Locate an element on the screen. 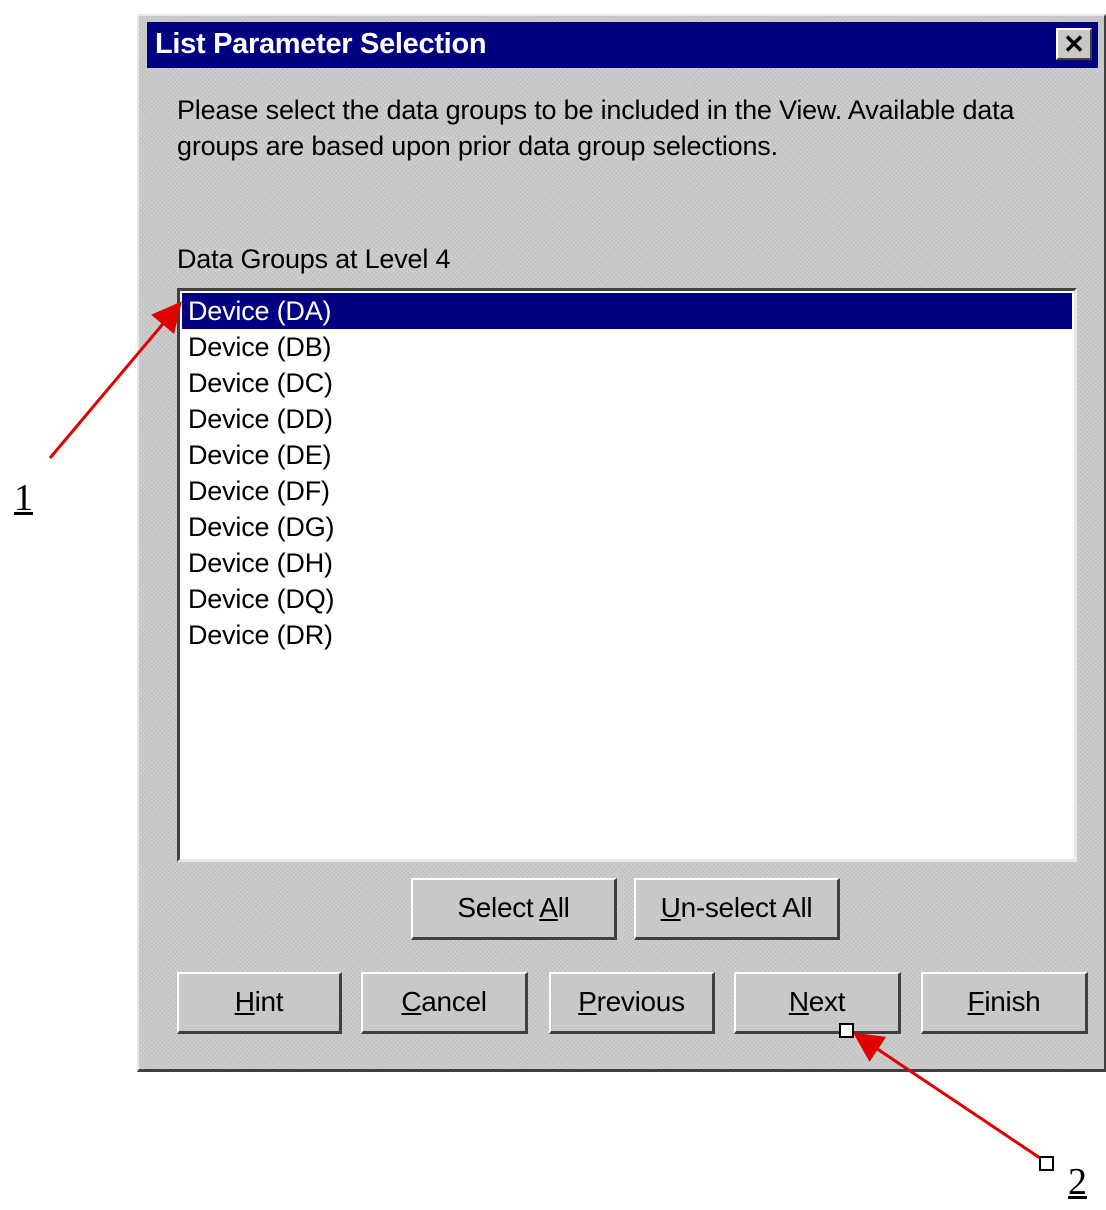 This screenshot has width=1106, height=1210. annotation-label-2: 2 is located at coordinates (1077, 1182).